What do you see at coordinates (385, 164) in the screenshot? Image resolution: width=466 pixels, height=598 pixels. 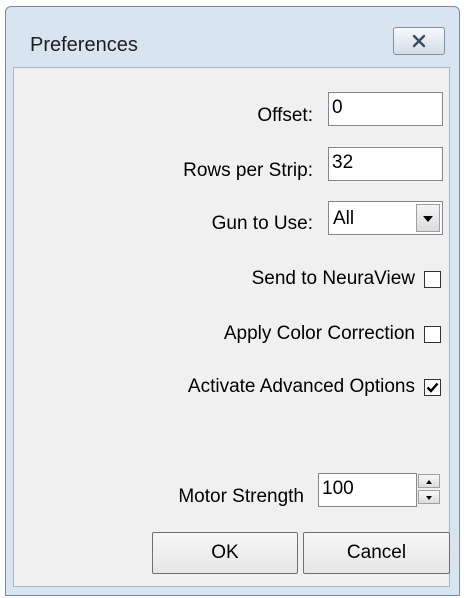 I see `rows-per-strip-input: 32` at bounding box center [385, 164].